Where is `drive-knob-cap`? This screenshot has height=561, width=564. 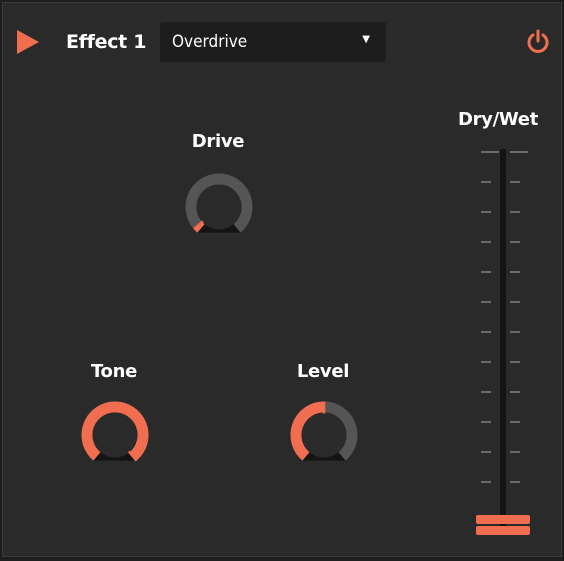
drive-knob-cap is located at coordinates (219, 207).